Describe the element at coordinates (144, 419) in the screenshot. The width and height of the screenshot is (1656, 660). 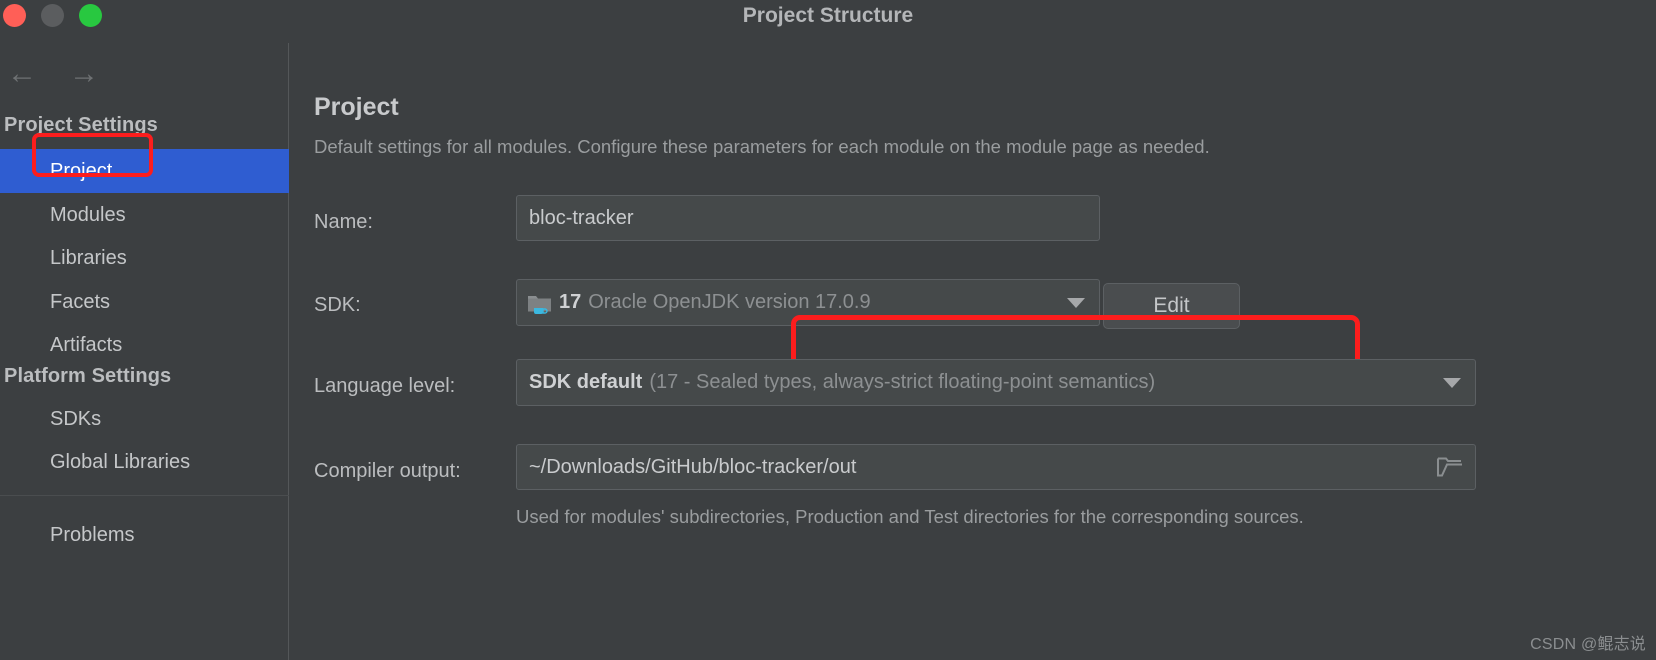
I see `sidebar-item-sdks: SDKs` at that location.